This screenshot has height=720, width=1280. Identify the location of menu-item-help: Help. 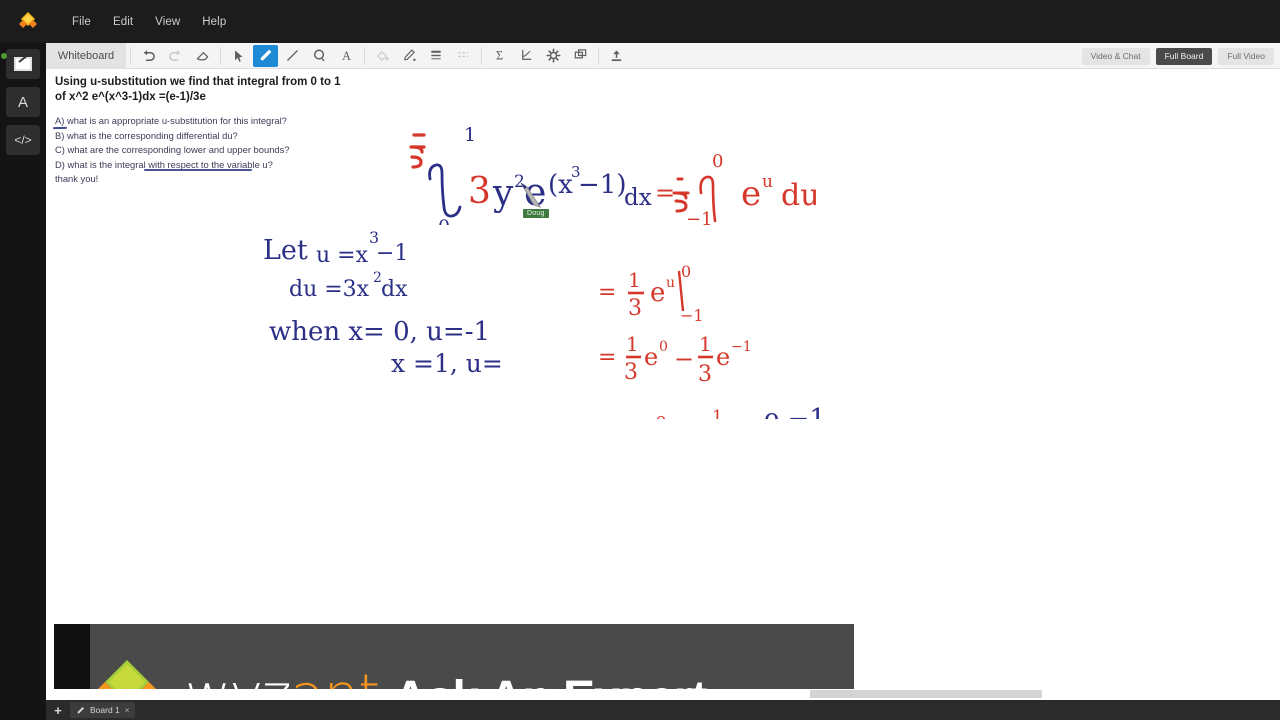
(214, 22).